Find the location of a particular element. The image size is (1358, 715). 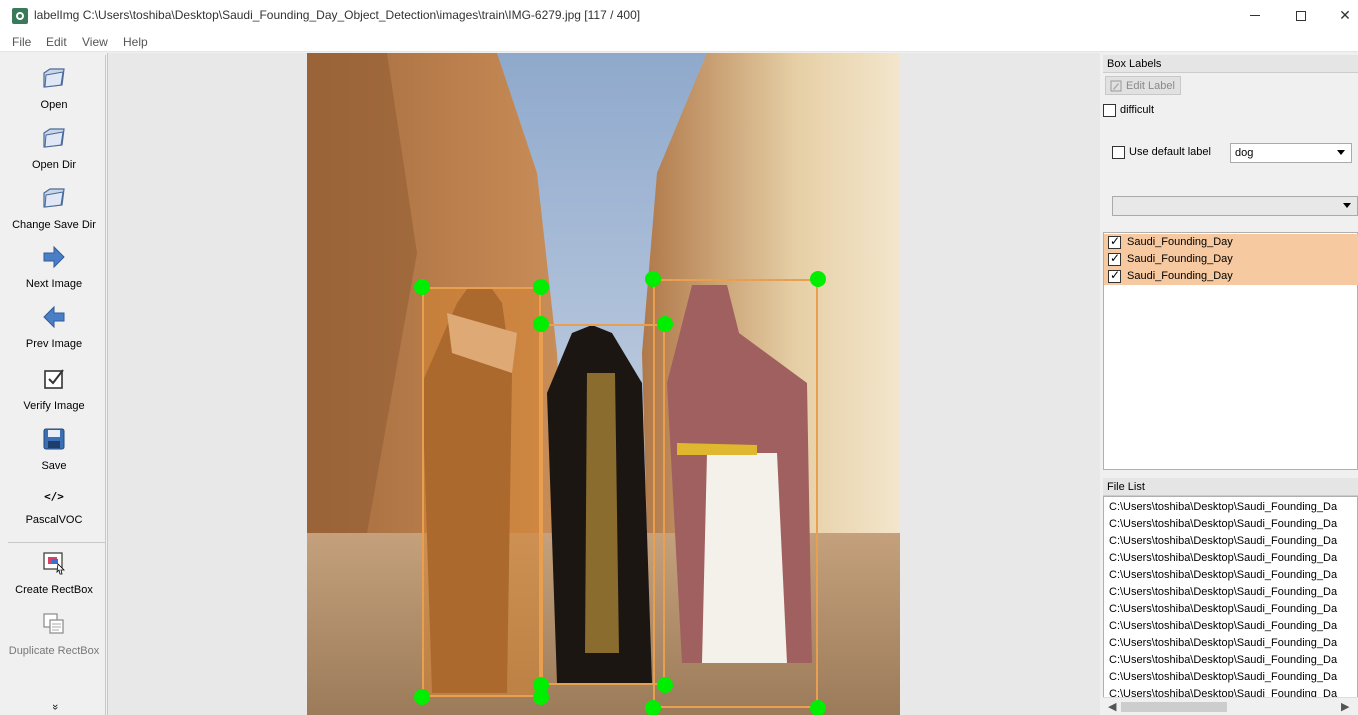

code-tag-icon: </> is located at coordinates (54, 496).